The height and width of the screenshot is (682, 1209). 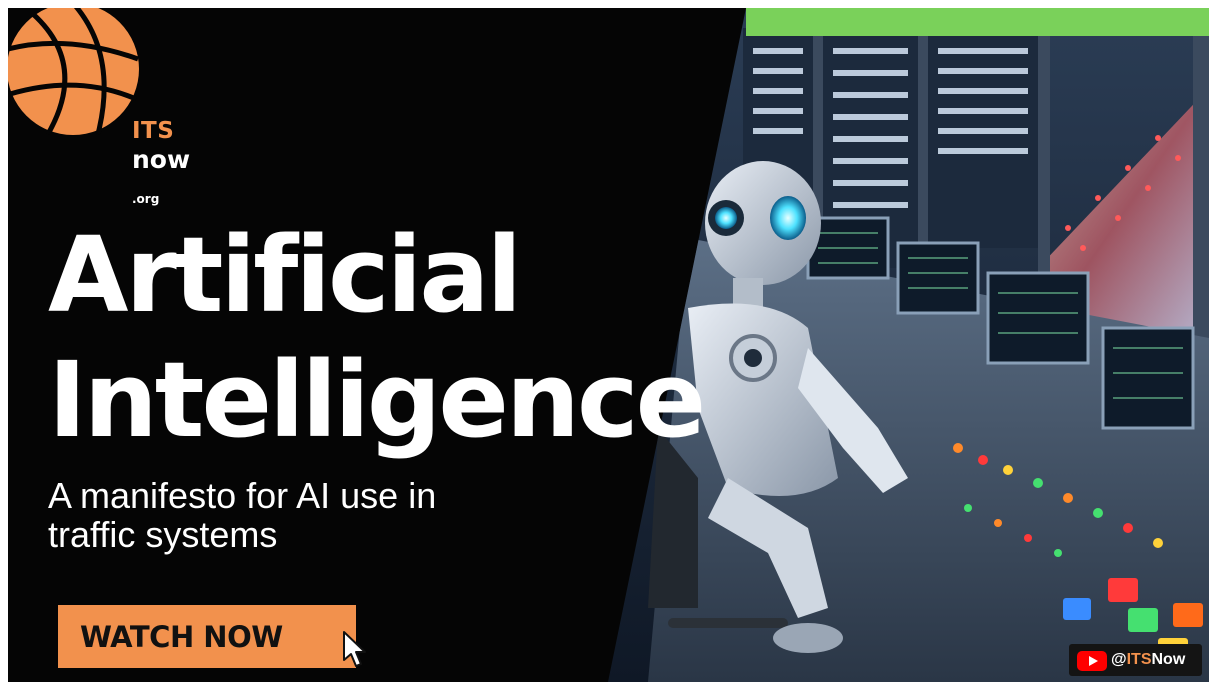 What do you see at coordinates (1168, 659) in the screenshot?
I see `handle-rest: Now` at bounding box center [1168, 659].